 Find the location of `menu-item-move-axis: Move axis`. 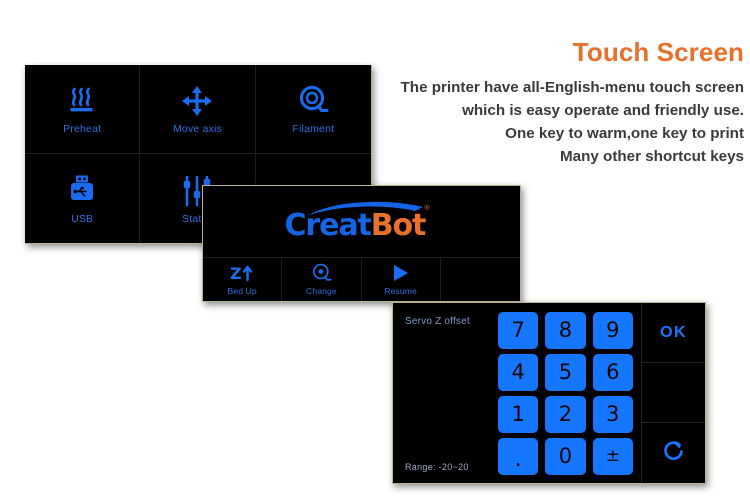

menu-item-move-axis: Move axis is located at coordinates (198, 109).